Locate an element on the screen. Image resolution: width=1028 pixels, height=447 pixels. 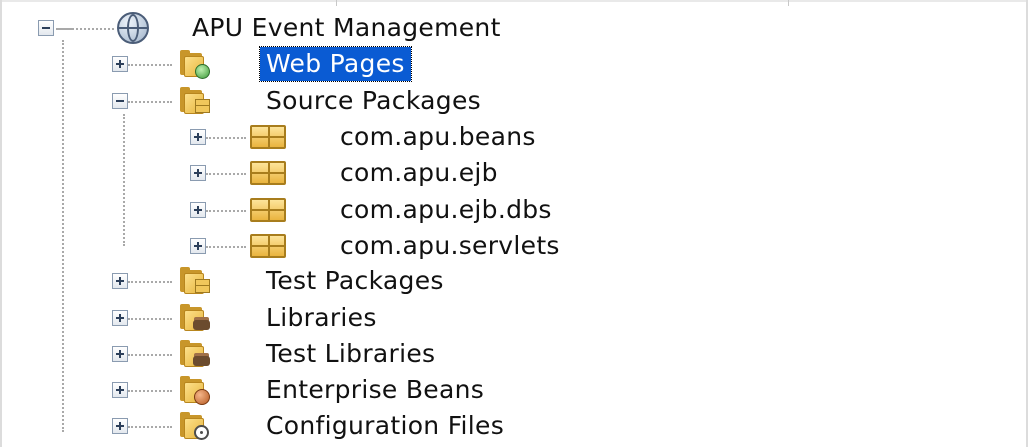
tree-node-label: APU Event Management is located at coordinates (346, 27).